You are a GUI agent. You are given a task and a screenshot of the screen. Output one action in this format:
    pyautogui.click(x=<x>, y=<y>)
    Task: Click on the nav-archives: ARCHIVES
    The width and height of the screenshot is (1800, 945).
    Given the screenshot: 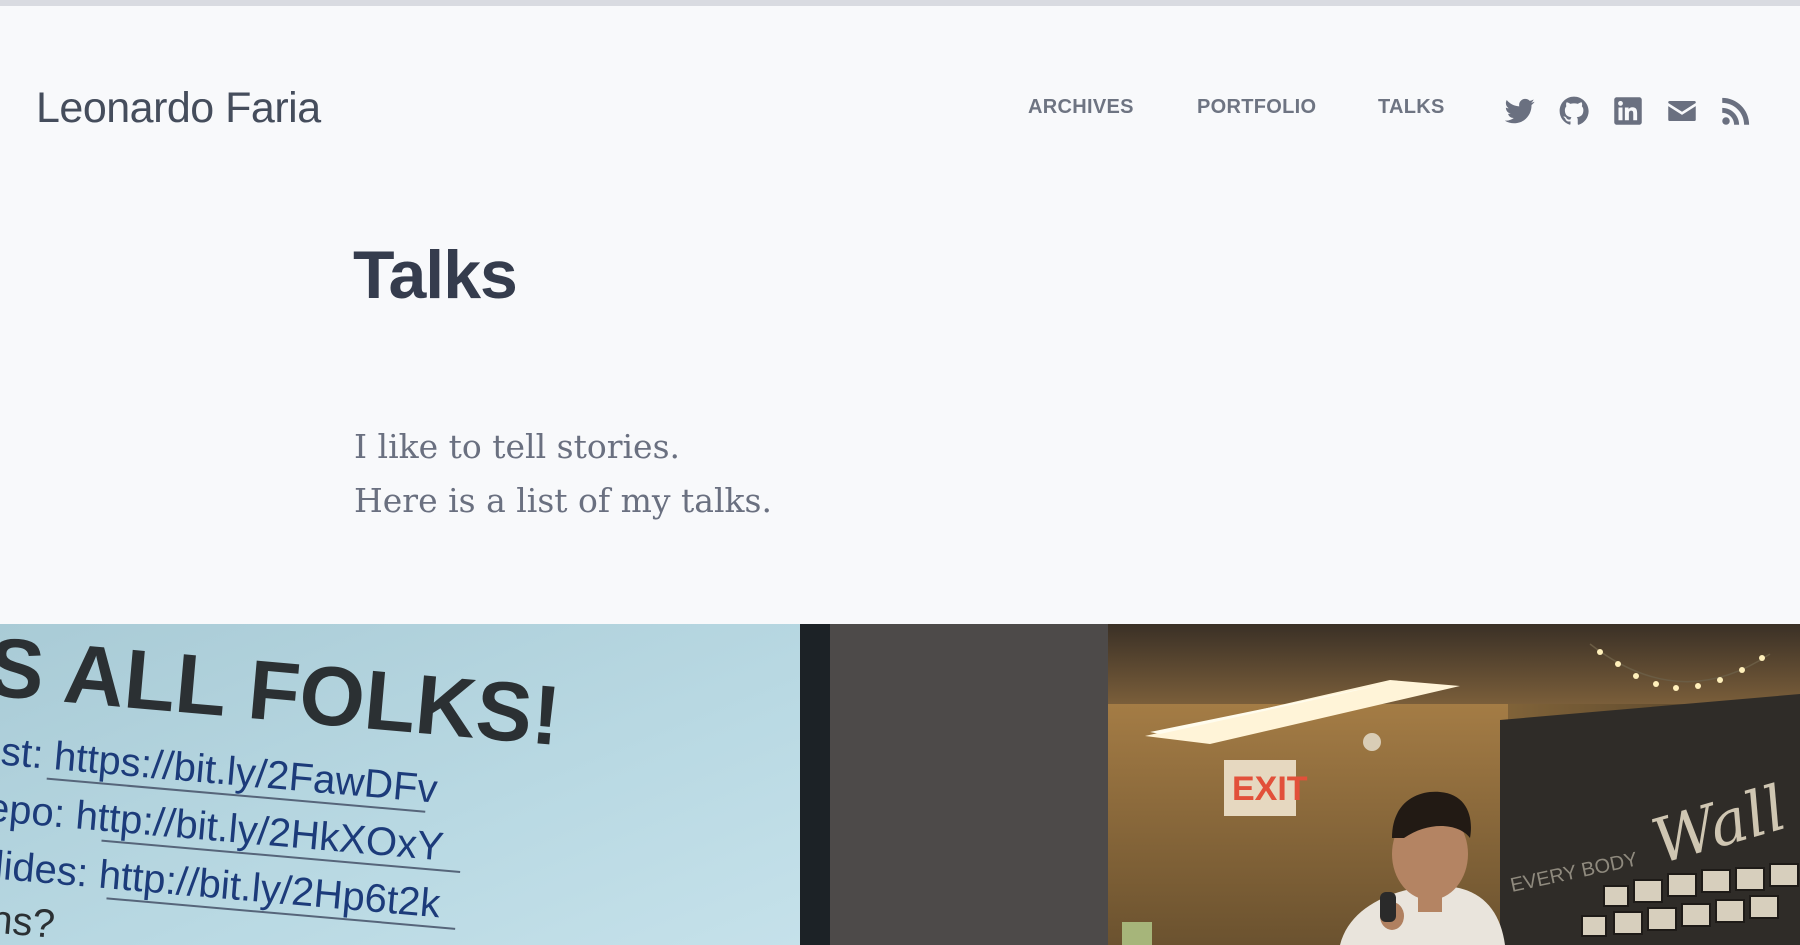 What is the action you would take?
    pyautogui.click(x=1081, y=107)
    